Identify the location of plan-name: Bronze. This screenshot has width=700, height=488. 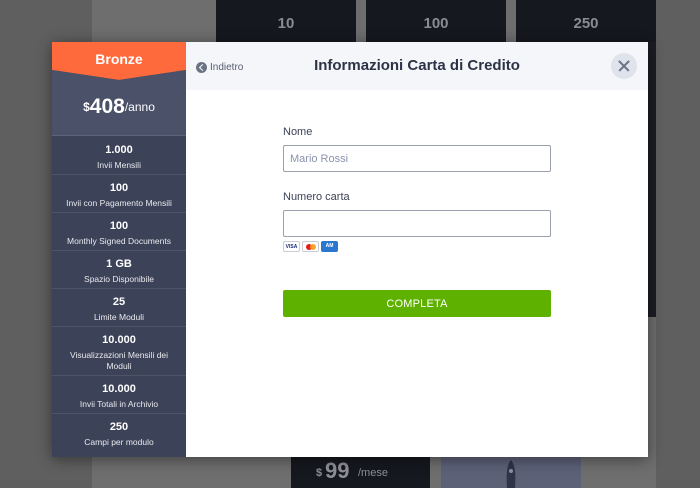
(119, 59).